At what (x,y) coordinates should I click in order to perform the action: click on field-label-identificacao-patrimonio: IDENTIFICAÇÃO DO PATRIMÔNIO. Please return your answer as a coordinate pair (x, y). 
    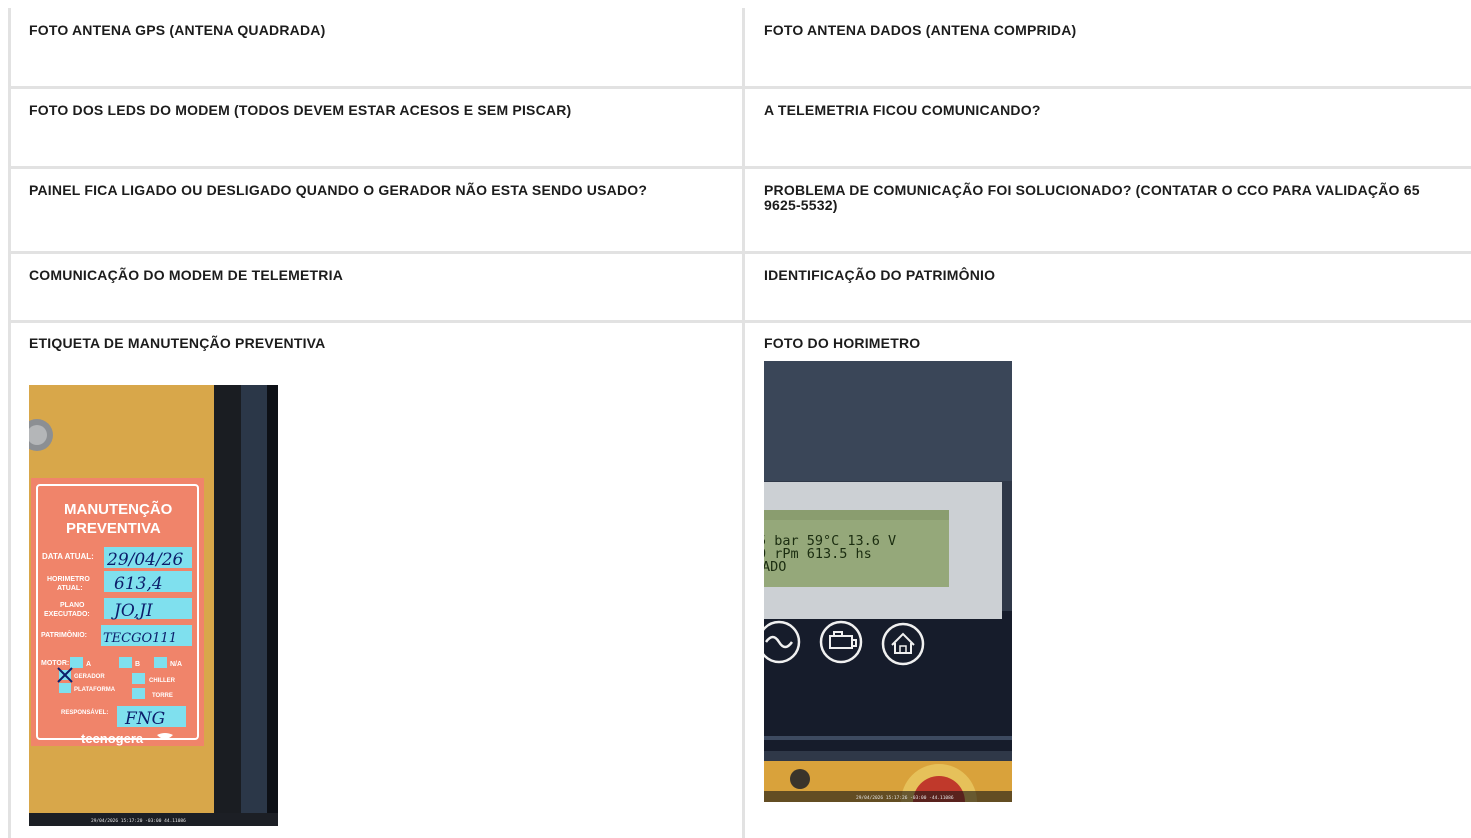
    Looking at the image, I should click on (880, 275).